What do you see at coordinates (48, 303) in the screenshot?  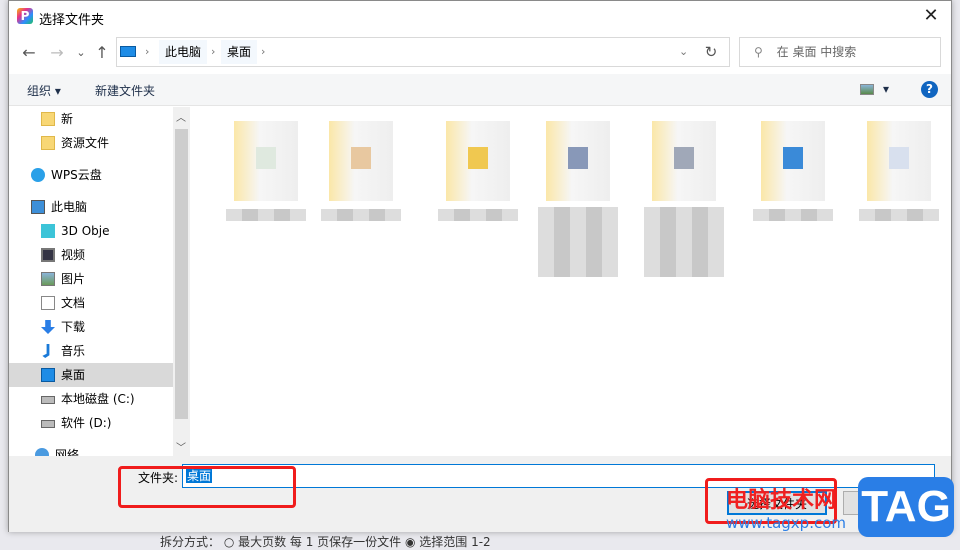 I see `document-icon` at bounding box center [48, 303].